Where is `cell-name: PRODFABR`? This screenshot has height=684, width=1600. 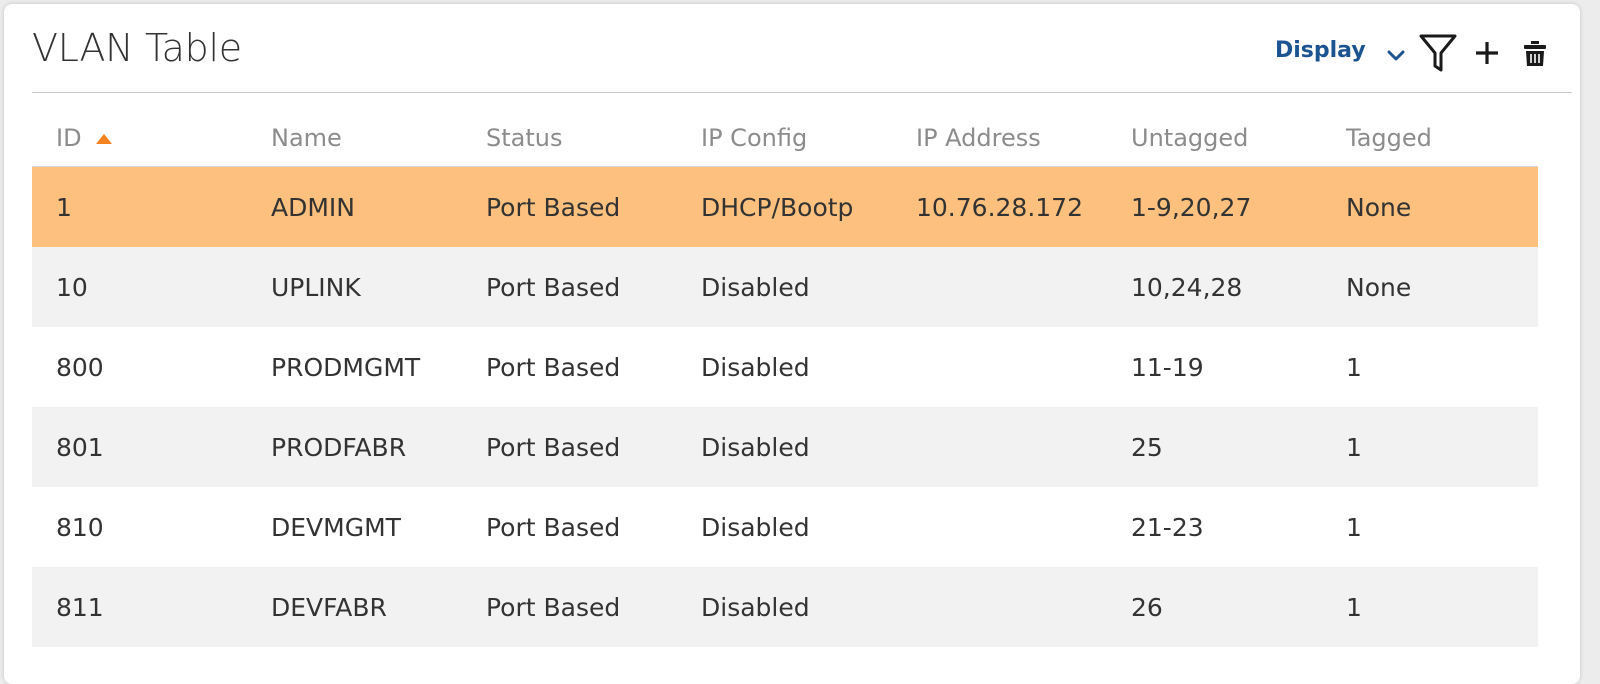
cell-name: PRODFABR is located at coordinates (354, 447).